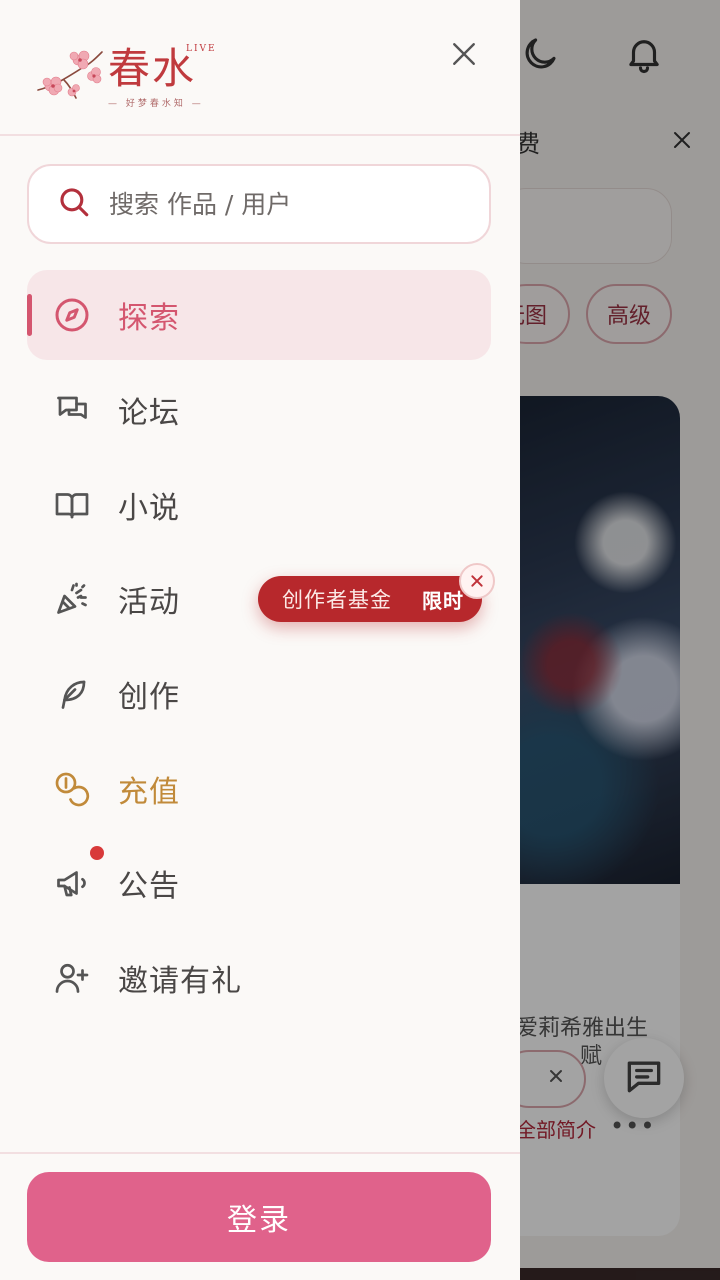 The width and height of the screenshot is (720, 1280). I want to click on nav-label: 探索, so click(149, 318).